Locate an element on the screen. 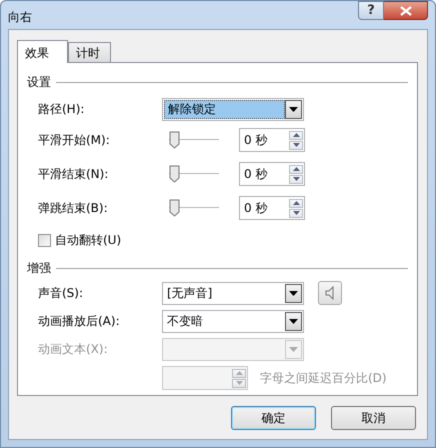 Image resolution: width=436 pixels, height=448 pixels. field-label: 动画播放后(A): is located at coordinates (79, 321).